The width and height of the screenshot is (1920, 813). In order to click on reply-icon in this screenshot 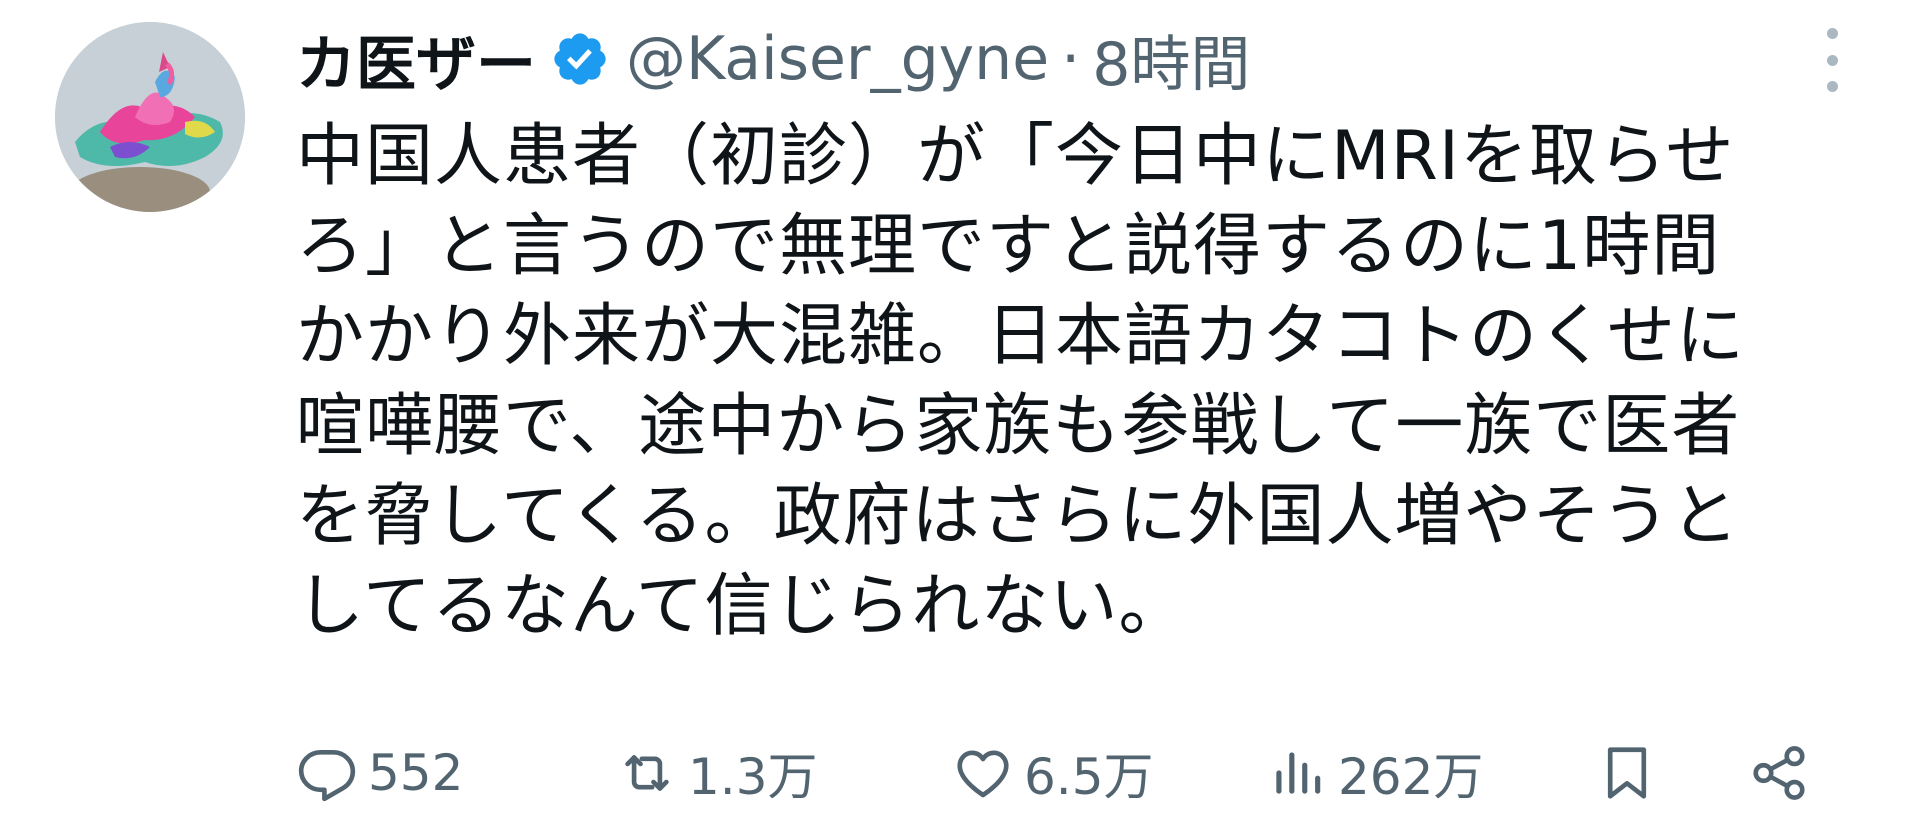, I will do `click(327, 773)`.